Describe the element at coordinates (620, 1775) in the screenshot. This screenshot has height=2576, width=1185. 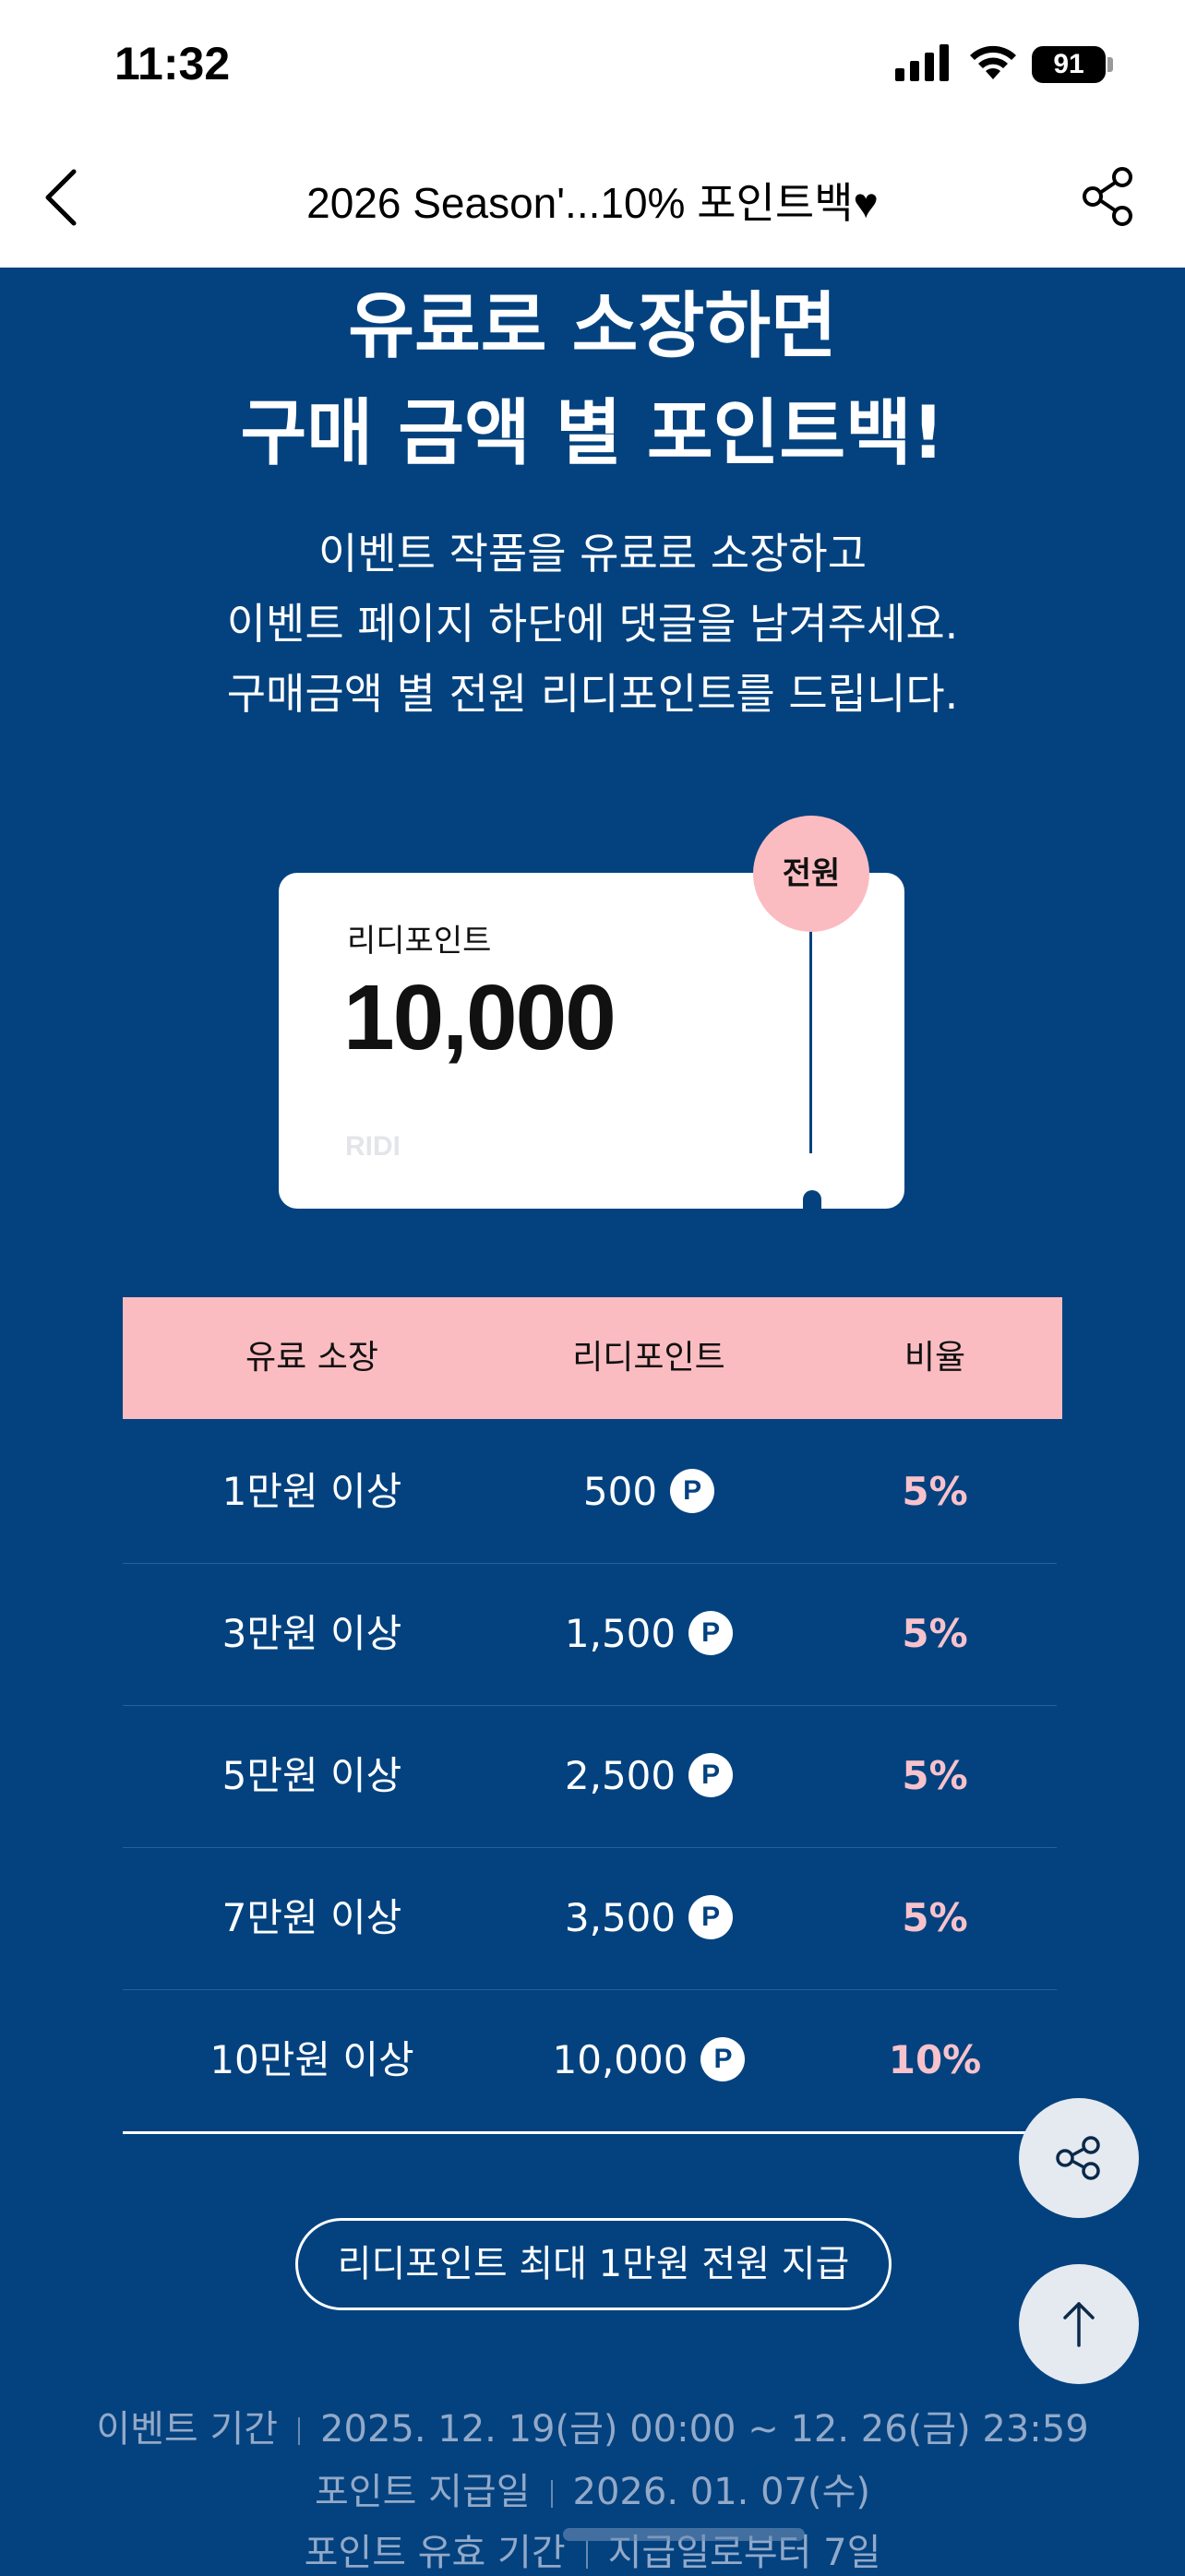
I see `points-value: 2,500` at that location.